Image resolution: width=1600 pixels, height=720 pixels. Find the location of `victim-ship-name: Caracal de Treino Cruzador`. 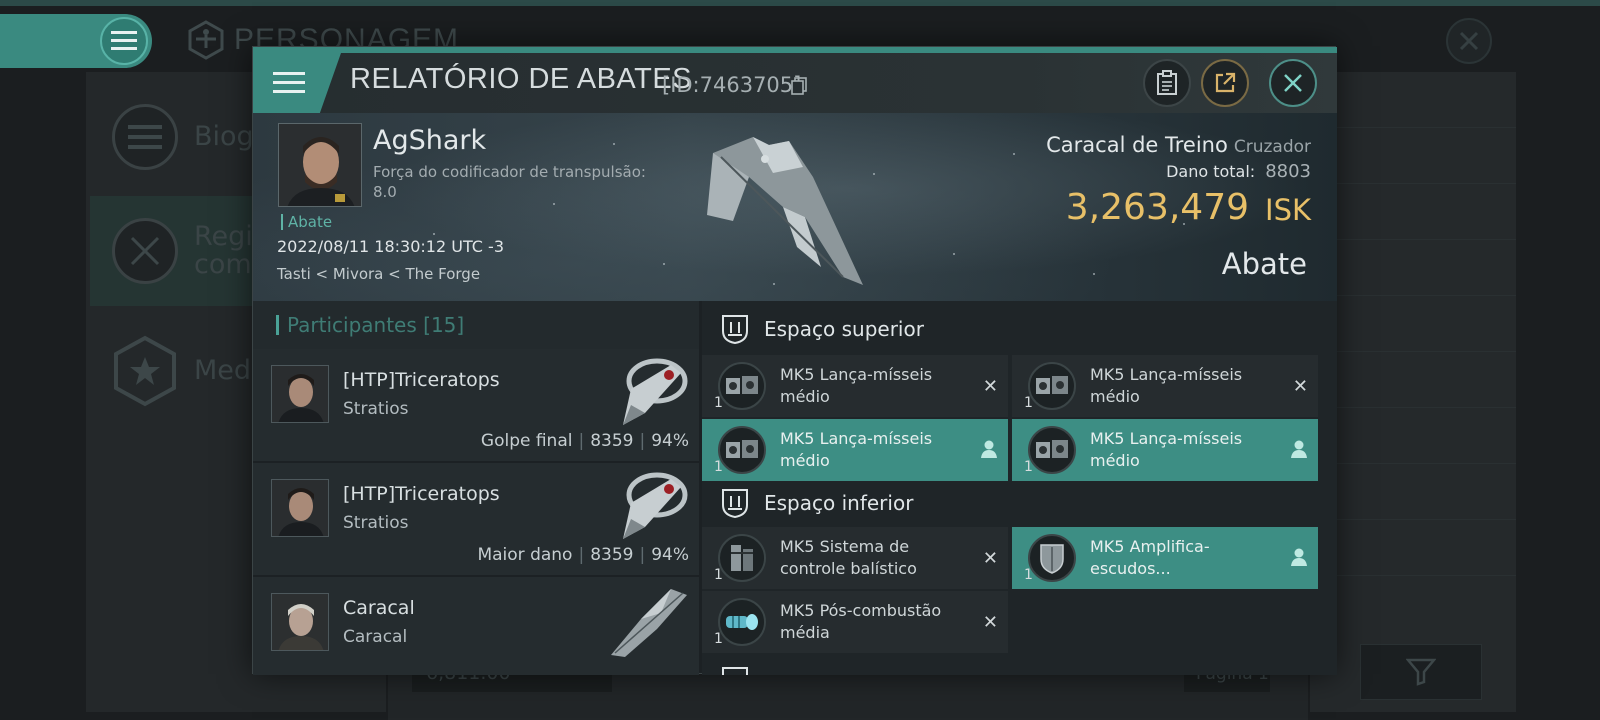

victim-ship-name: Caracal de Treino Cruzador is located at coordinates (1178, 145).